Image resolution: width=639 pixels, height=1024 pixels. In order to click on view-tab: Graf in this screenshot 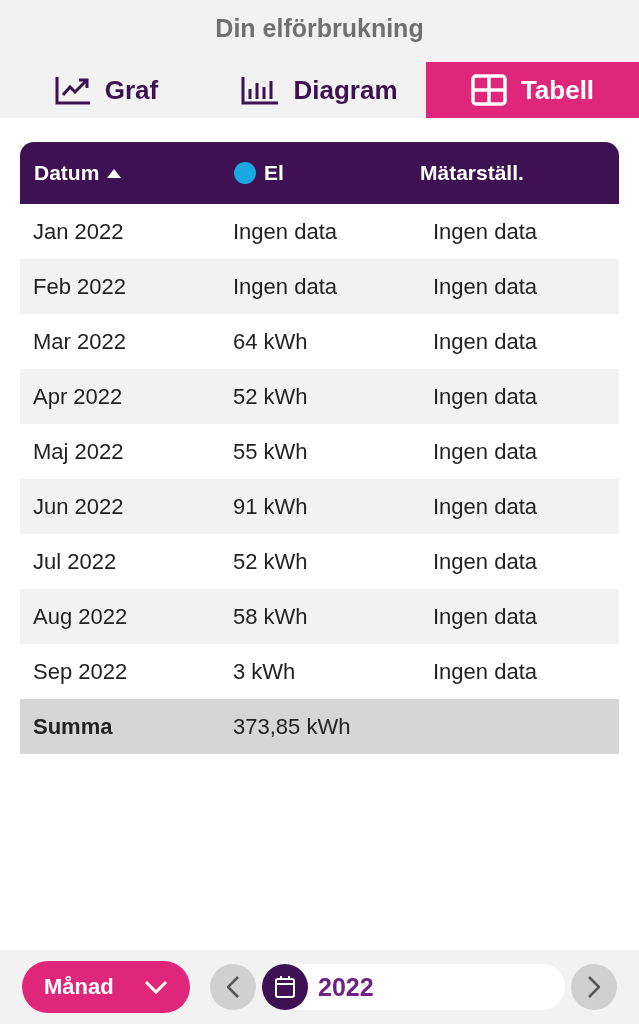, I will do `click(106, 90)`.